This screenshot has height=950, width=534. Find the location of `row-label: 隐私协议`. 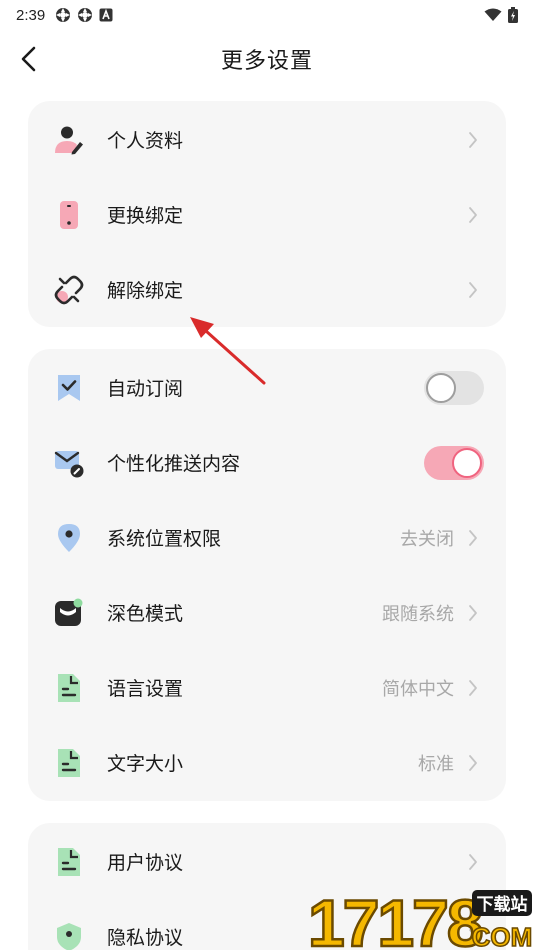

row-label: 隐私协议 is located at coordinates (145, 938).